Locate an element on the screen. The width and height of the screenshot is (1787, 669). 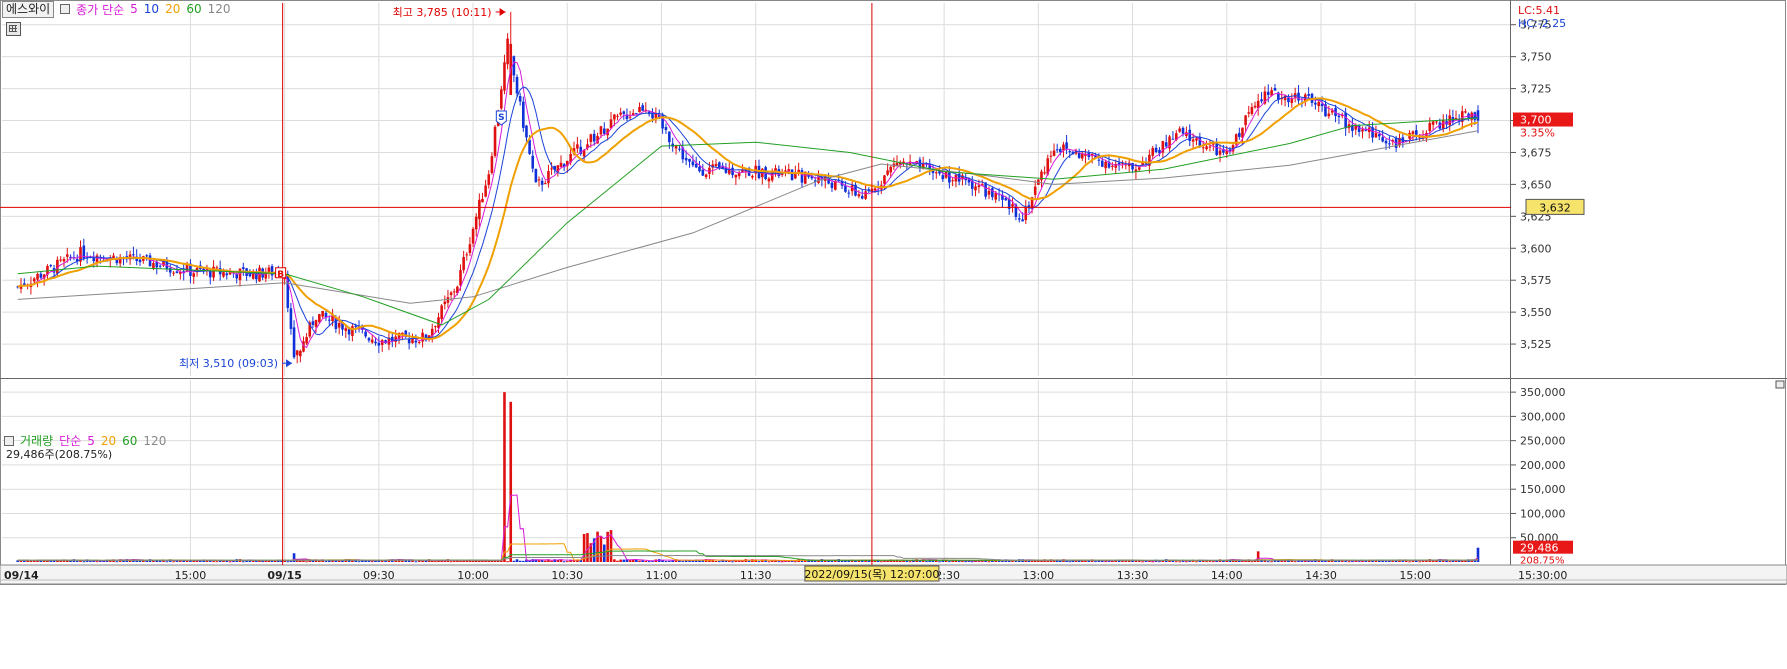
hc-label: HC:-2.25 is located at coordinates (1542, 23).